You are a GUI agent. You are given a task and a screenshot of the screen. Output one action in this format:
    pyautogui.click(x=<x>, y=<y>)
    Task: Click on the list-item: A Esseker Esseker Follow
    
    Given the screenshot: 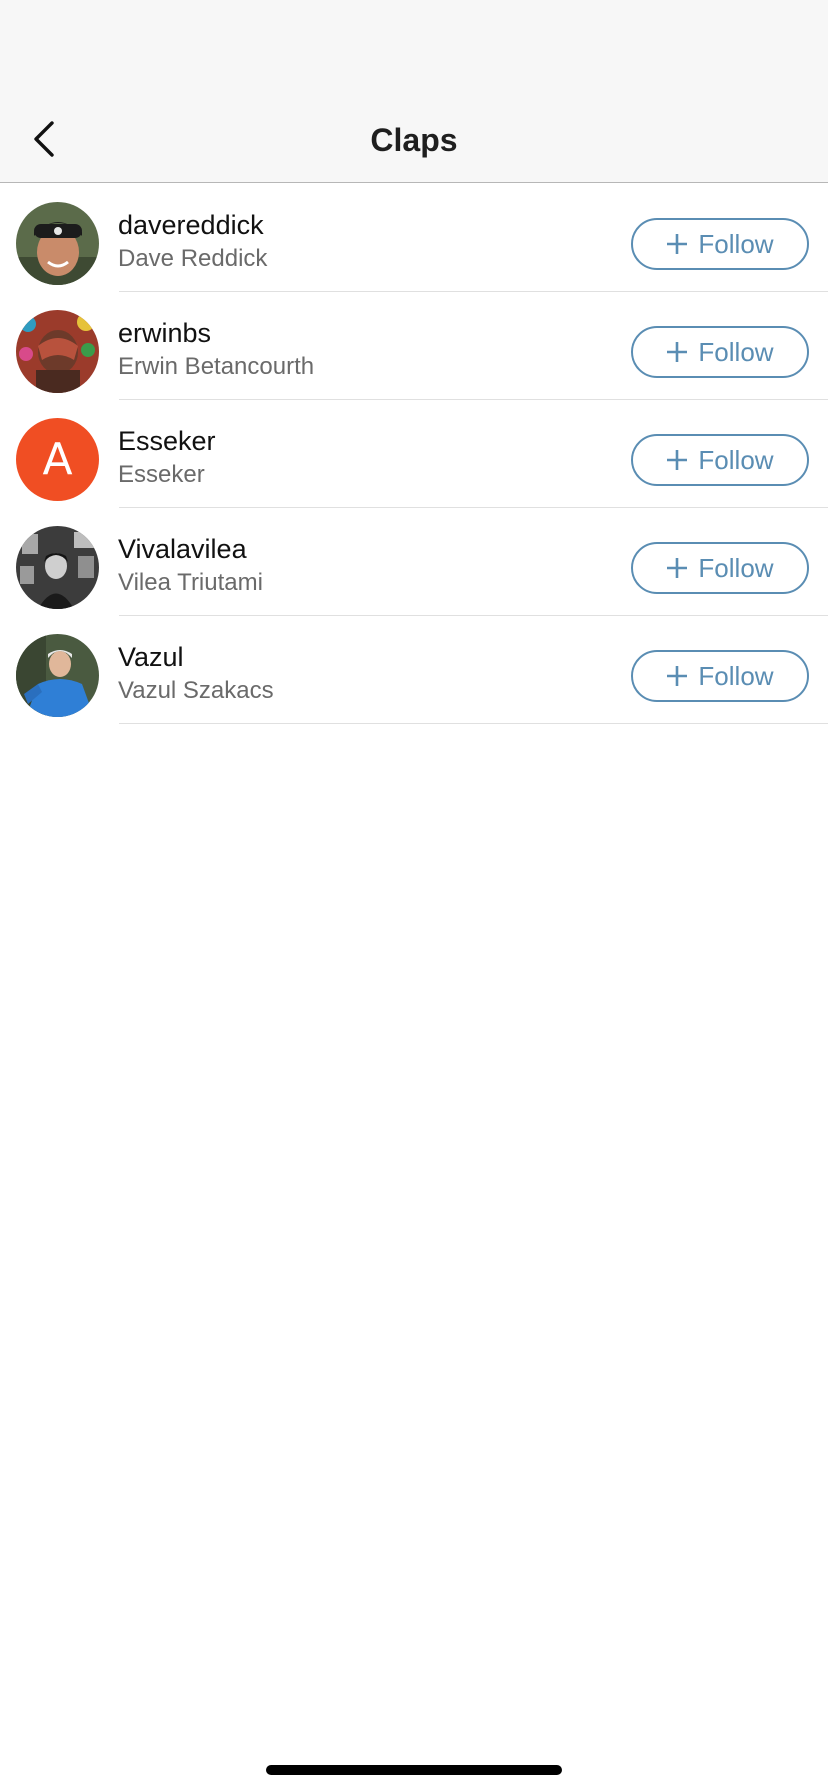 What is the action you would take?
    pyautogui.click(x=414, y=454)
    